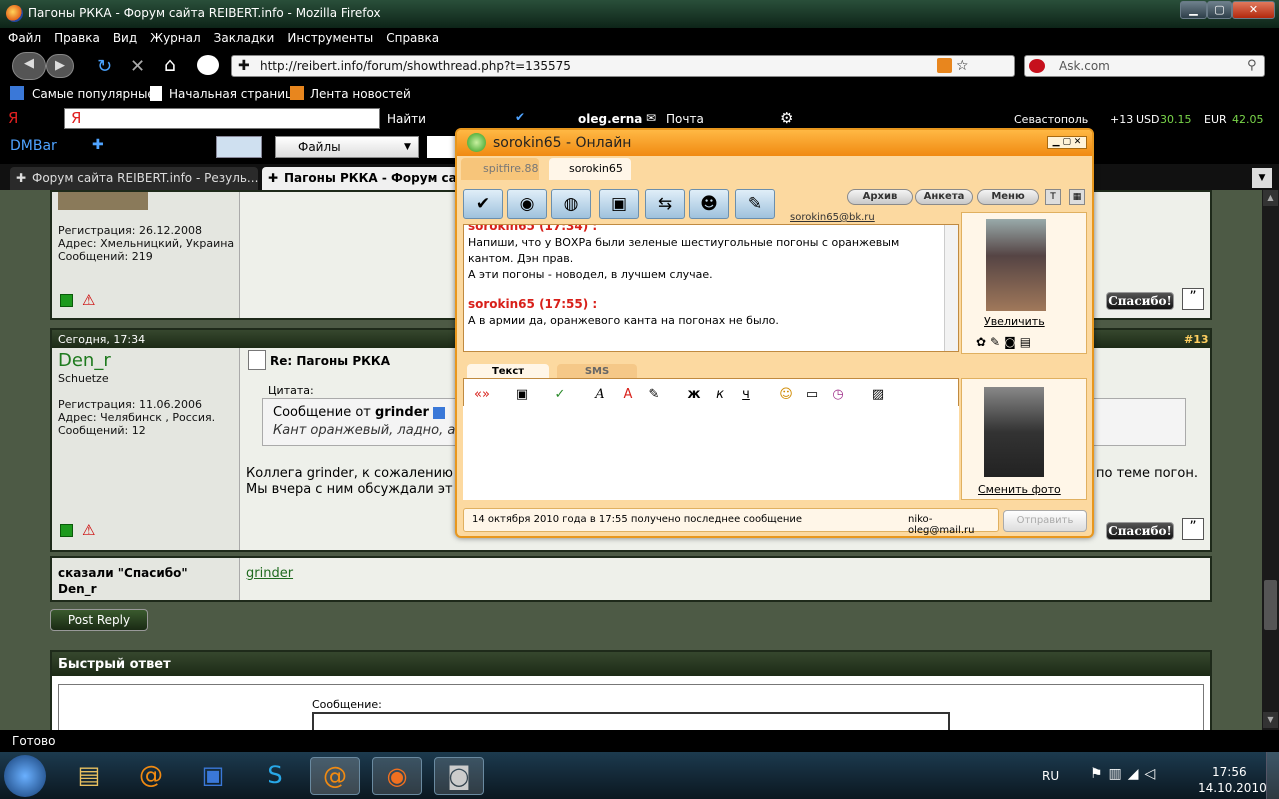 The width and height of the screenshot is (1279, 799). What do you see at coordinates (99, 620) in the screenshot?
I see `post-reply-button: Post Reply` at bounding box center [99, 620].